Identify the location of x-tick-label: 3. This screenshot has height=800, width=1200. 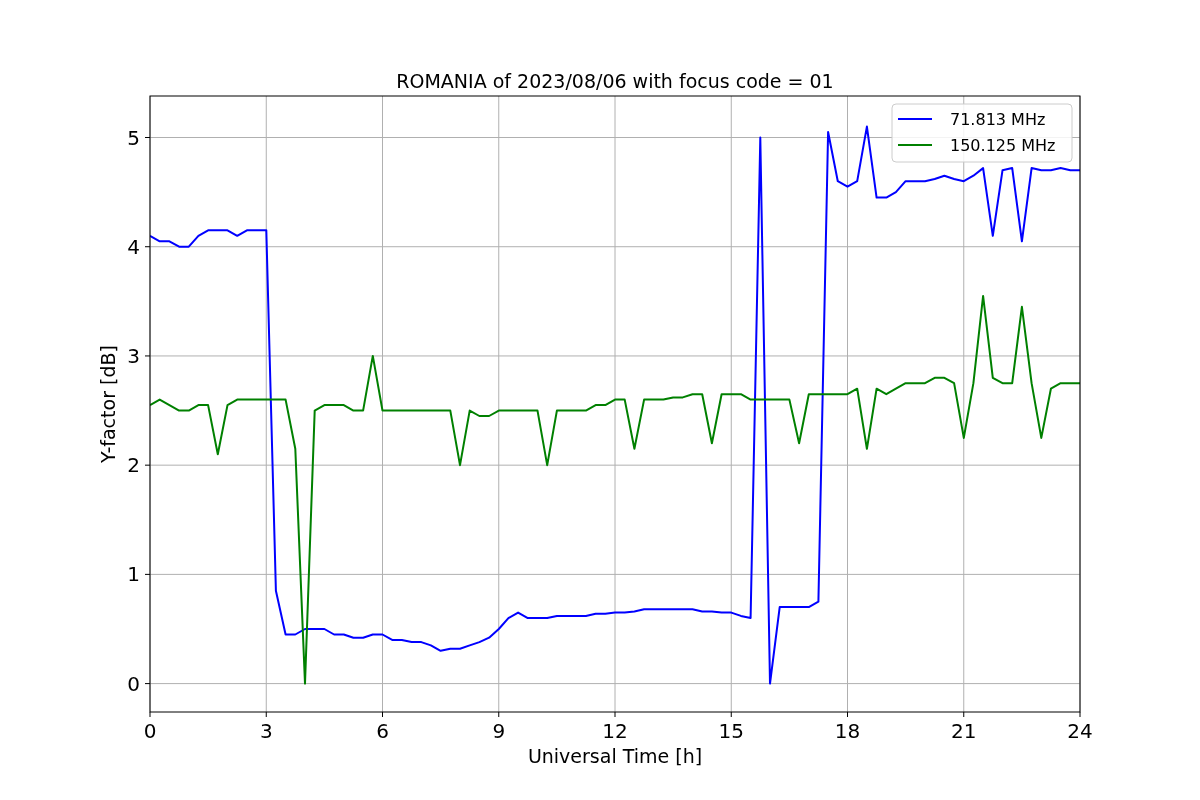
(266, 731).